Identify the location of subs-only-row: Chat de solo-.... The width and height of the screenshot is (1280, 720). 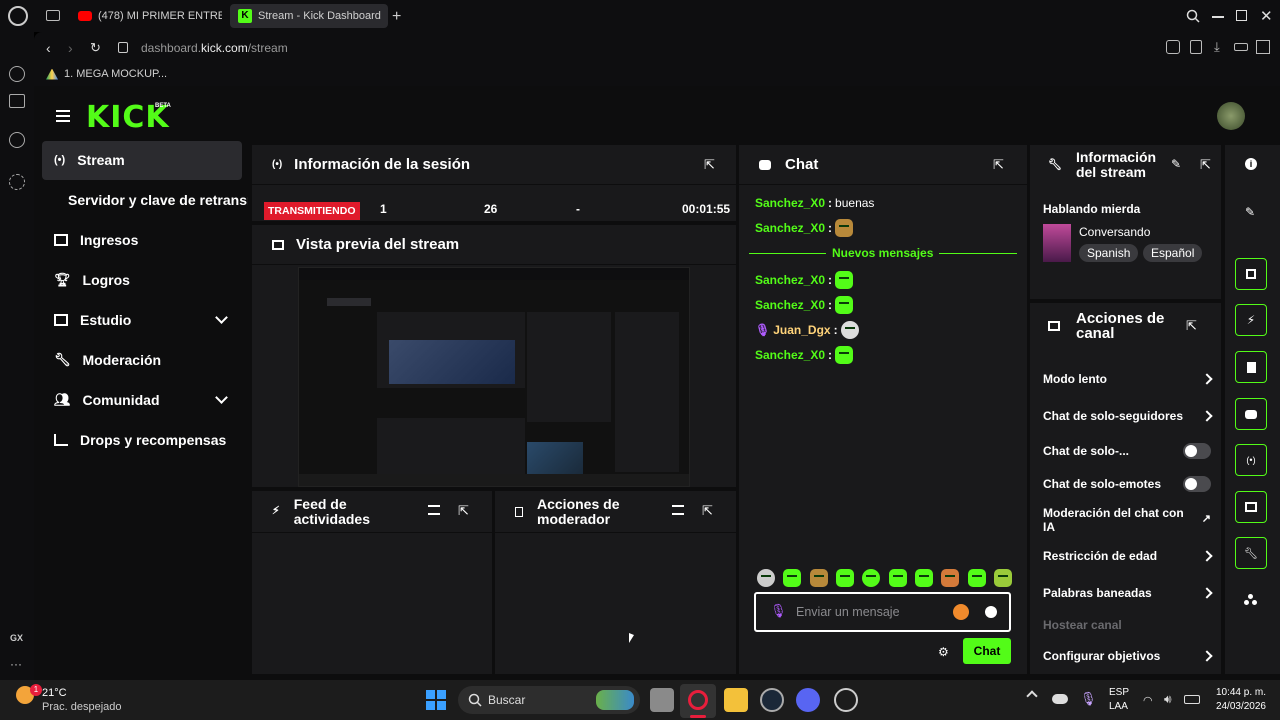
(1127, 451).